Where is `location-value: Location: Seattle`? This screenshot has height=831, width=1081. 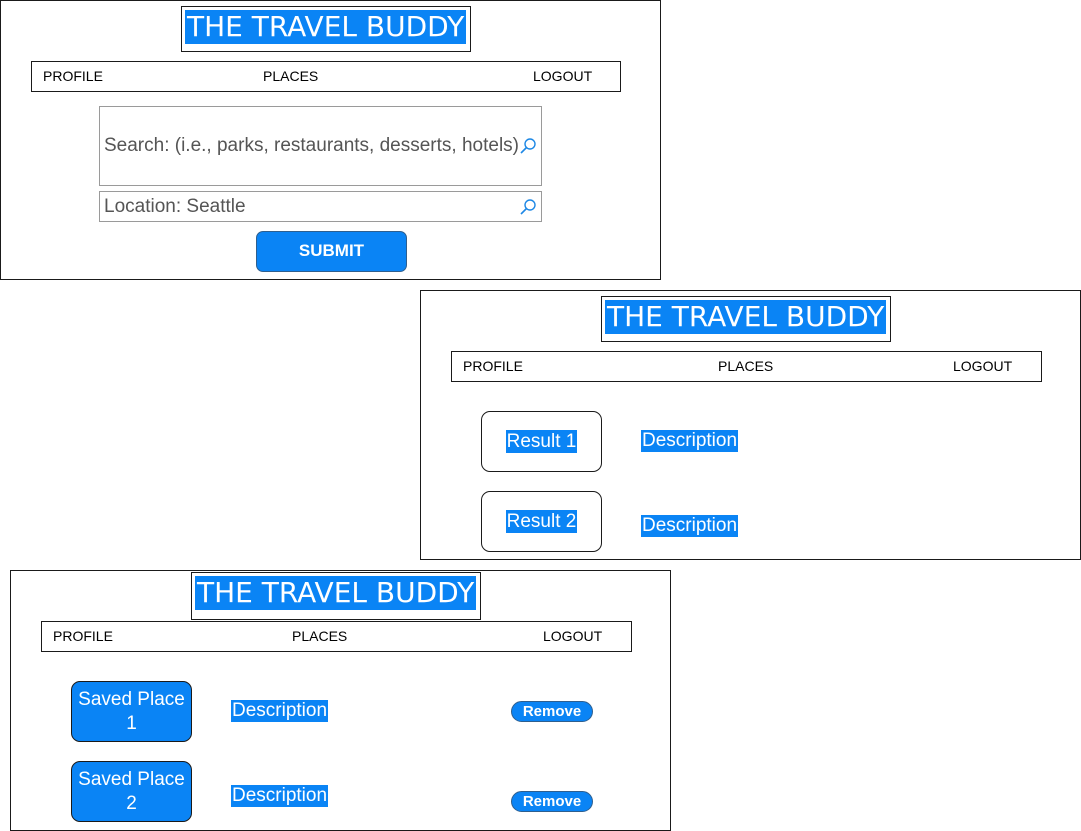
location-value: Location: Seattle is located at coordinates (175, 206).